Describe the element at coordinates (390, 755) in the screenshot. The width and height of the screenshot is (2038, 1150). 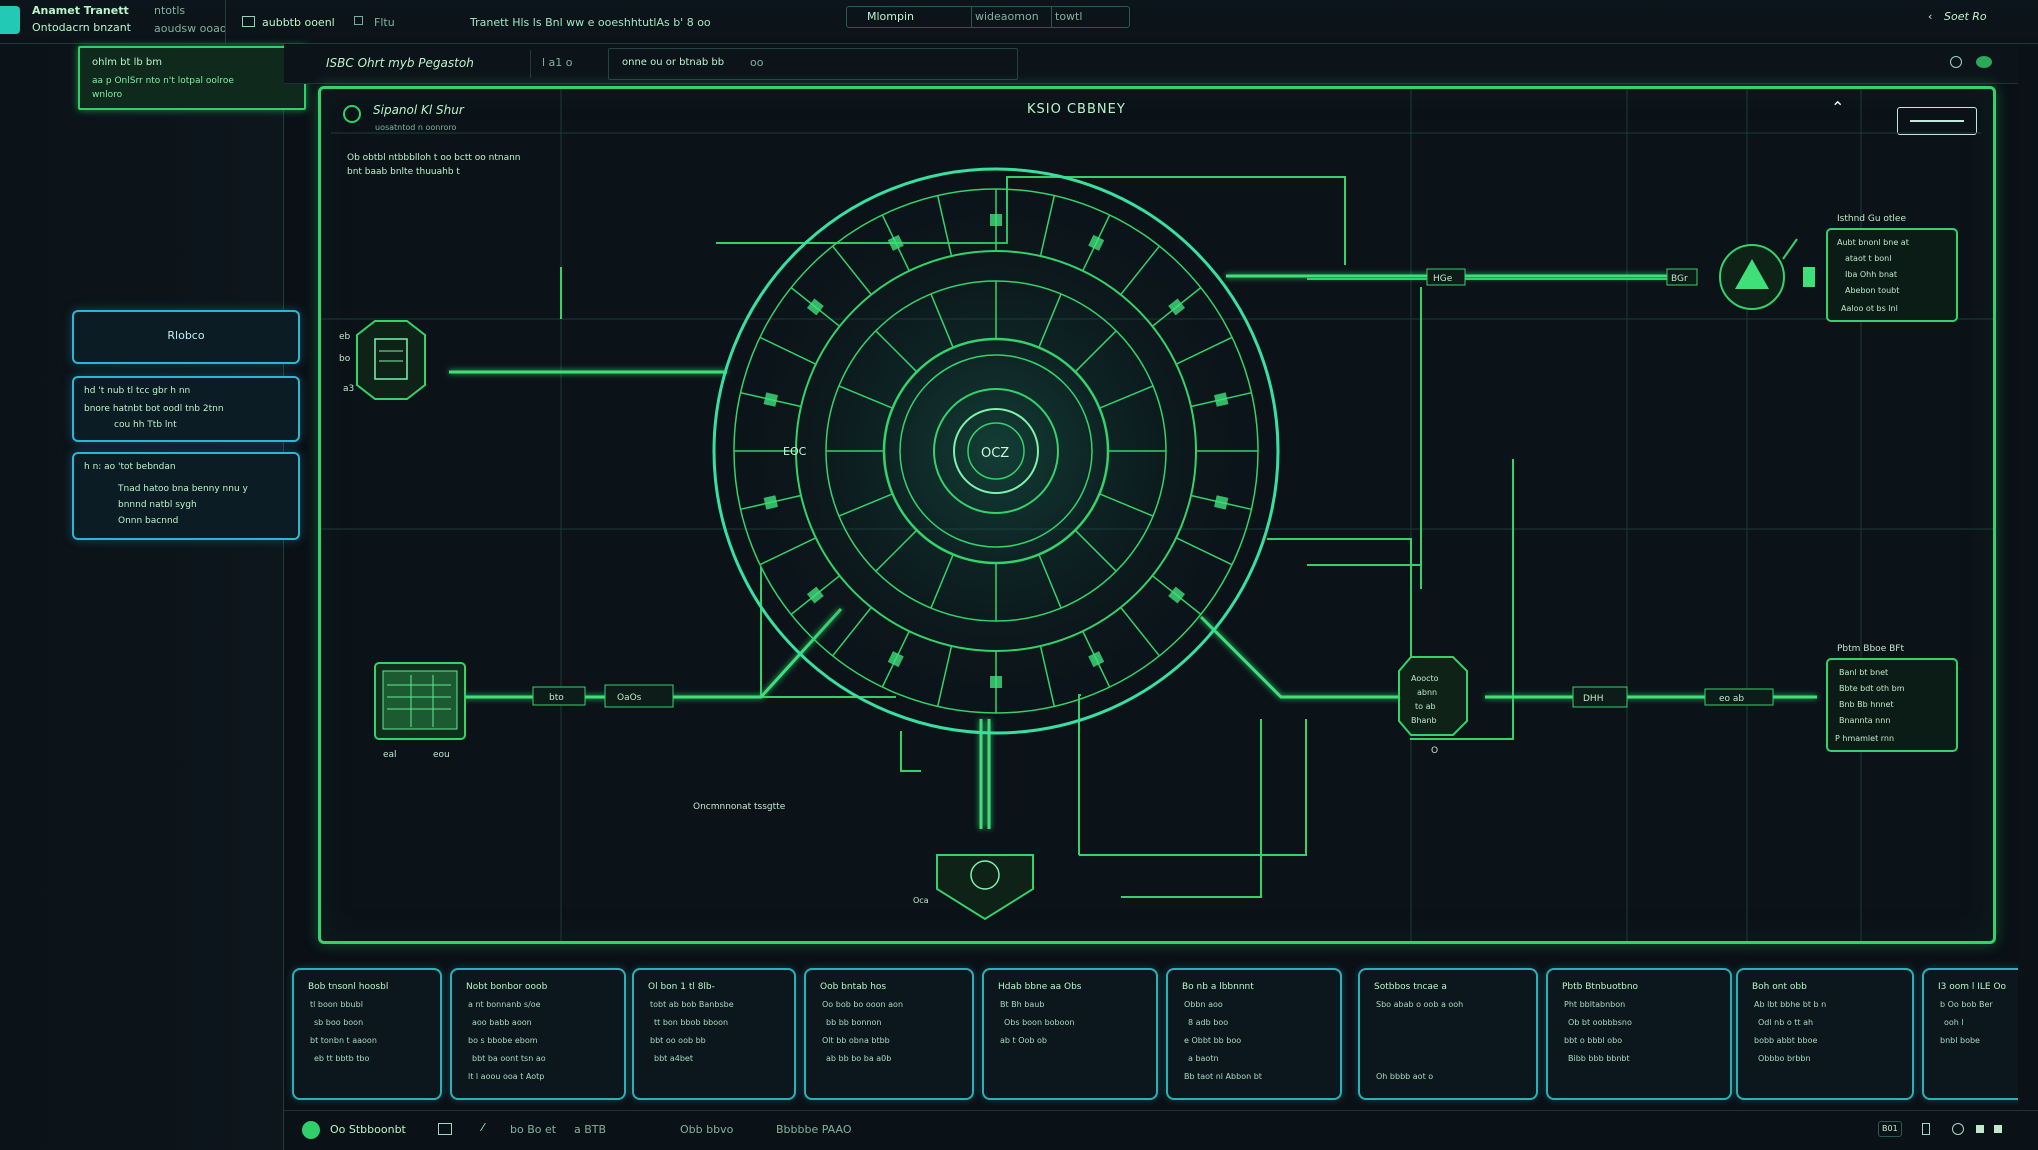
I see `node-label: eal` at that location.